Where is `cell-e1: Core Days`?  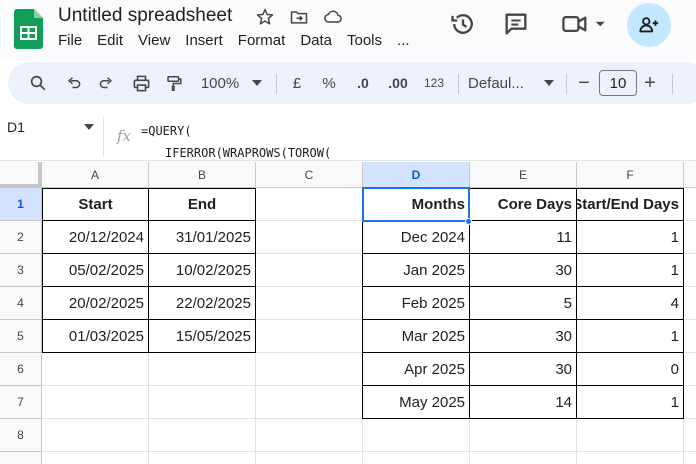
cell-e1: Core Days is located at coordinates (523, 204).